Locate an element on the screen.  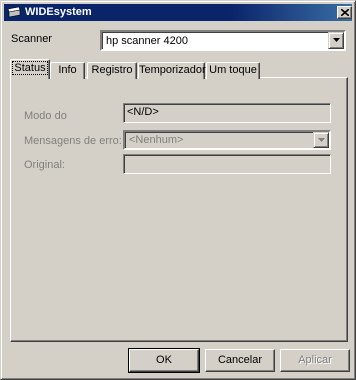
tab-status-label: Status is located at coordinates (30, 68).